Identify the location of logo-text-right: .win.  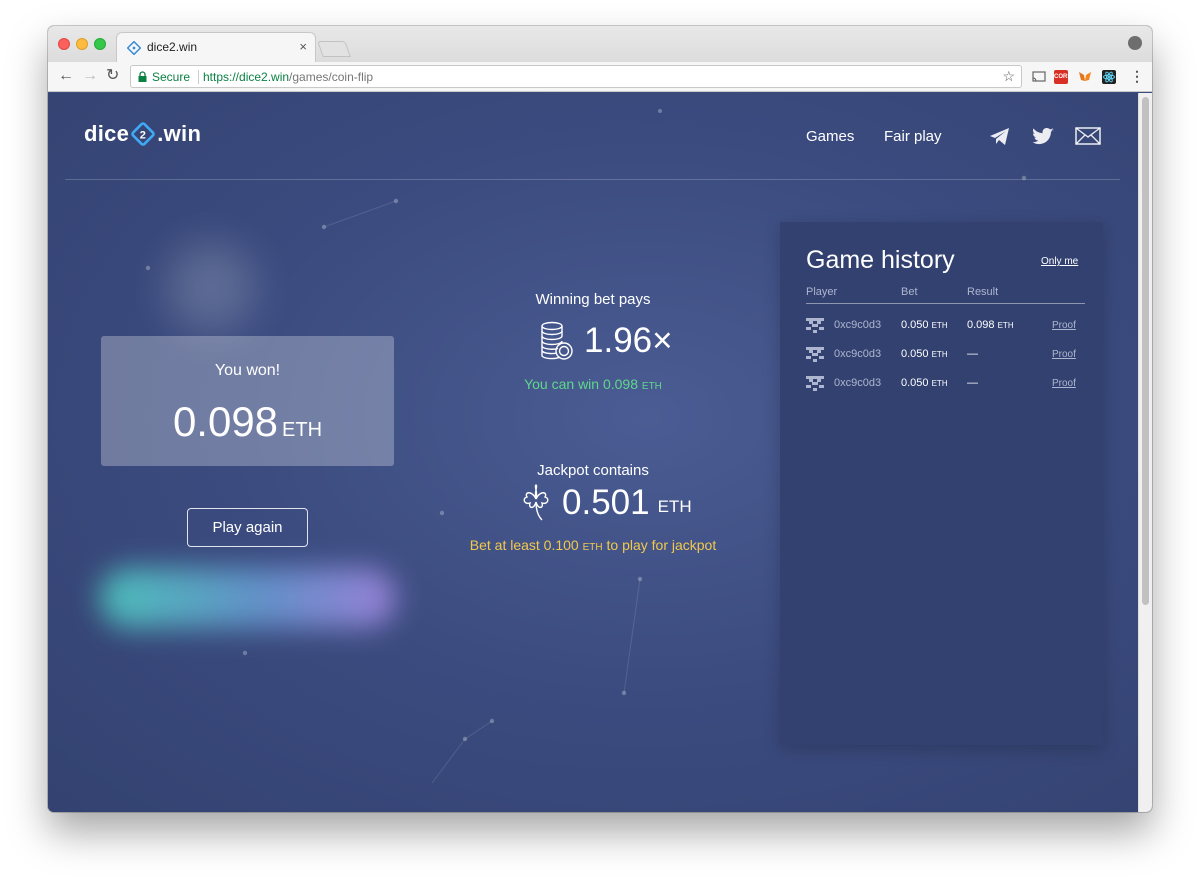
(179, 133).